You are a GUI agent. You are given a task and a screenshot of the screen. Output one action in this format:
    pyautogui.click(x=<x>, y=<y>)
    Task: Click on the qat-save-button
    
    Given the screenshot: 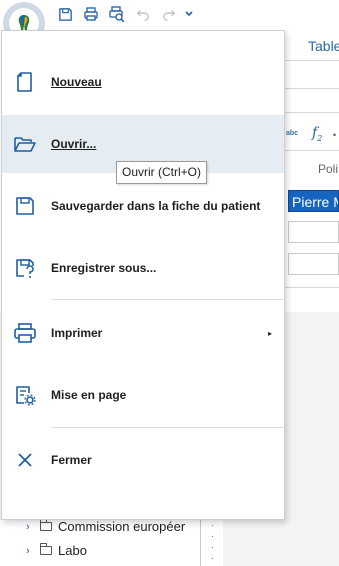 What is the action you would take?
    pyautogui.click(x=65, y=14)
    